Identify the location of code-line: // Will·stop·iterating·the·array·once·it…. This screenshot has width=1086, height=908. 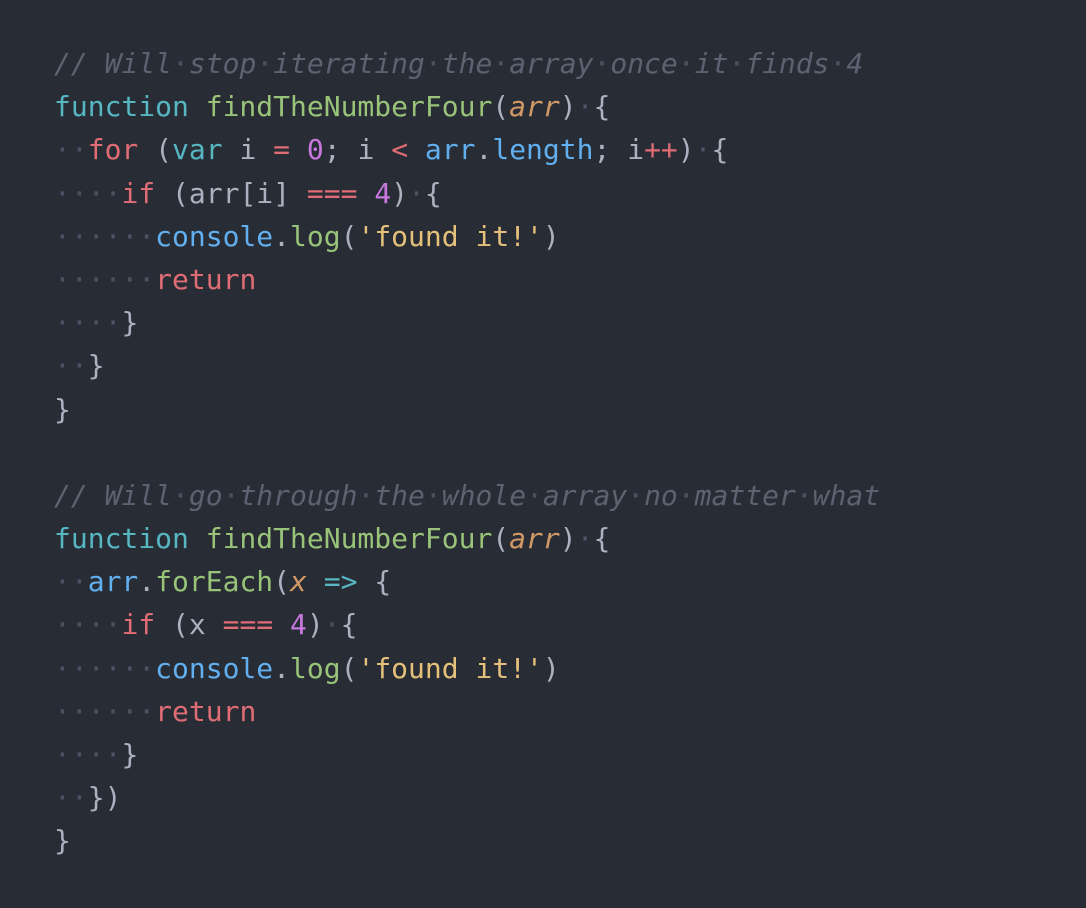
(570, 63).